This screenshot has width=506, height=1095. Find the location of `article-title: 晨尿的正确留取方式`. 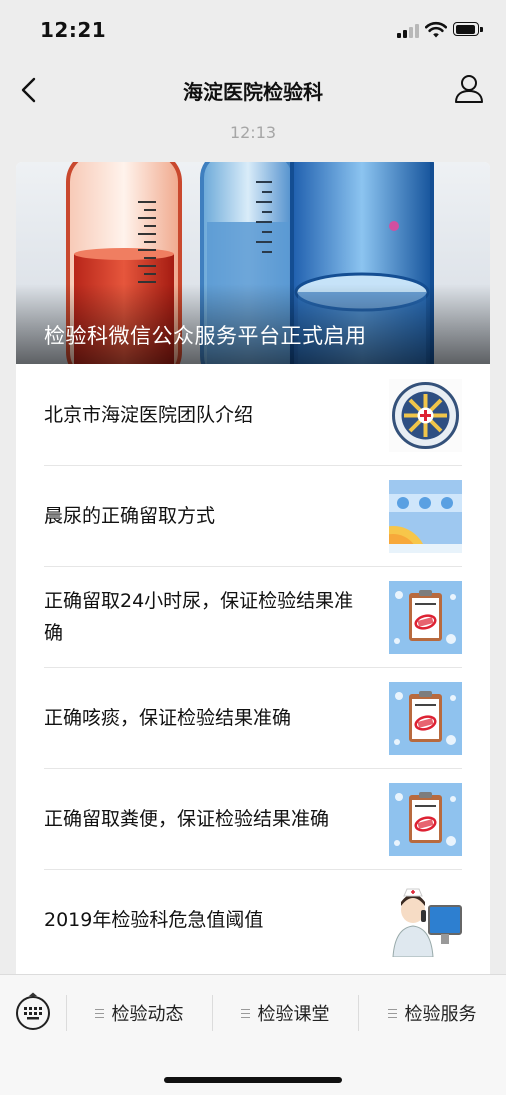

article-title: 晨尿的正确留取方式 is located at coordinates (130, 515).